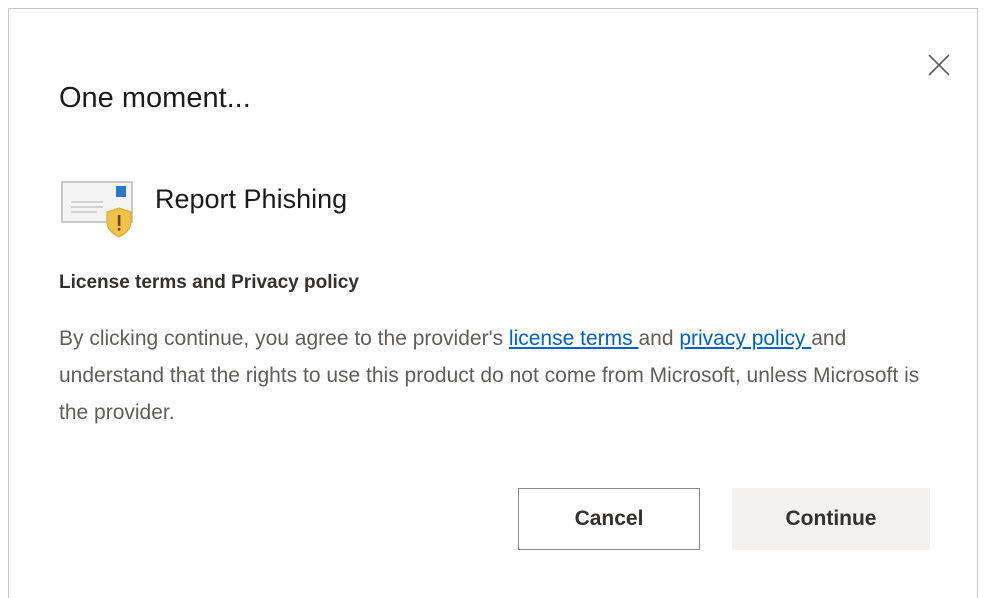 This screenshot has height=598, width=984. I want to click on close-icon, so click(939, 65).